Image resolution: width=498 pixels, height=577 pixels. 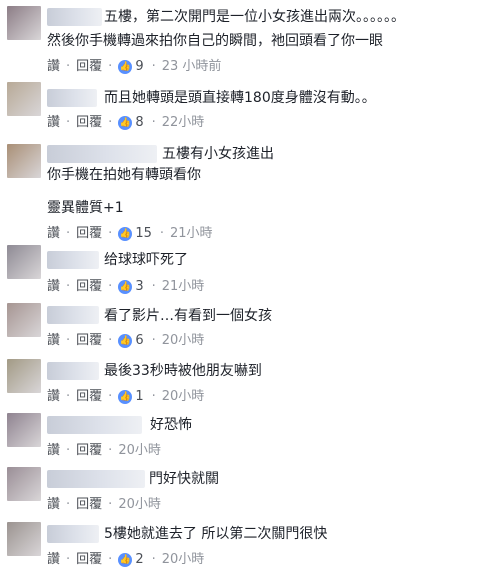 What do you see at coordinates (183, 371) in the screenshot?
I see `comment-text: 最後33秒時被他朋友嚇到` at bounding box center [183, 371].